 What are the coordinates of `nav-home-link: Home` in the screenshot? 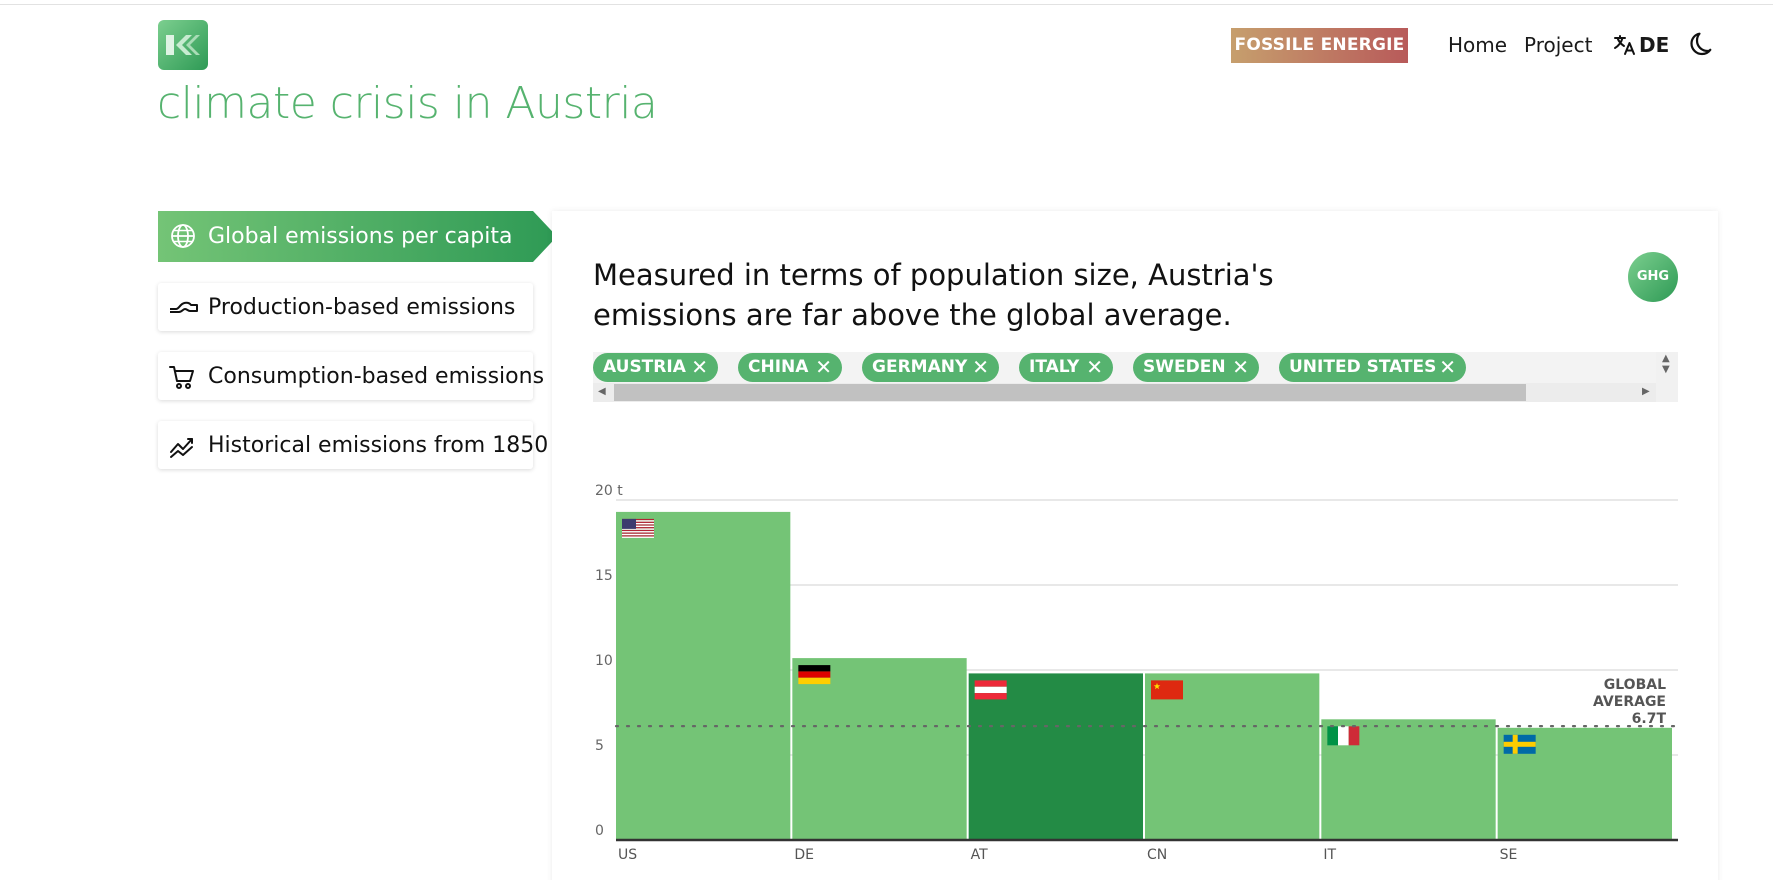 It's located at (1477, 45).